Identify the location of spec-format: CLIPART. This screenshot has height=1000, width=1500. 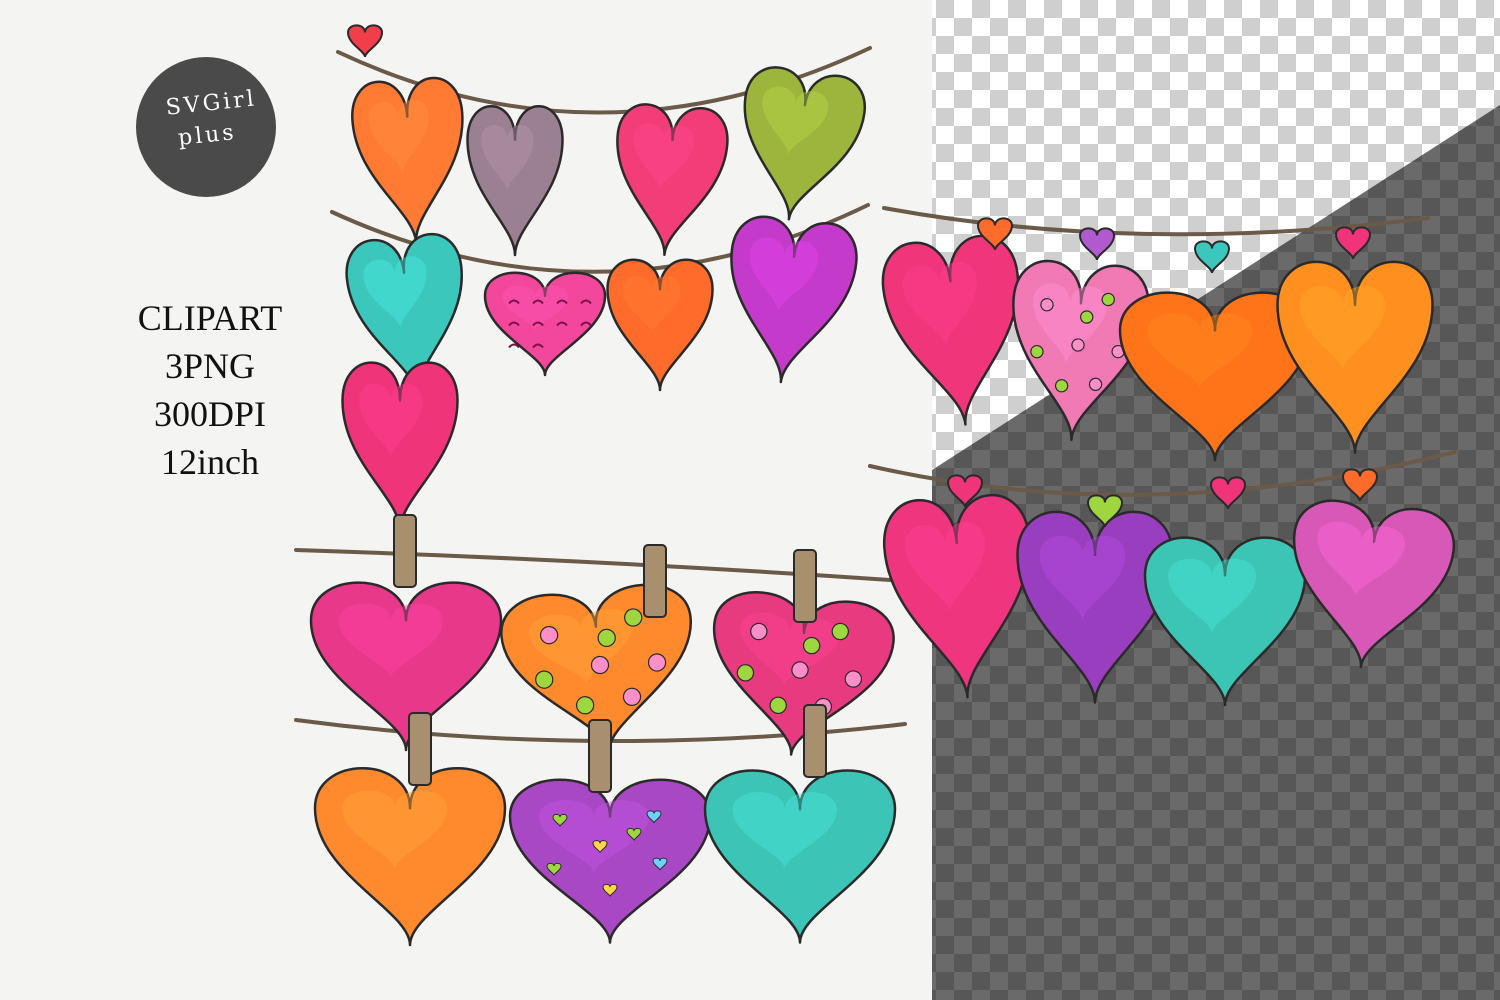
(210, 318).